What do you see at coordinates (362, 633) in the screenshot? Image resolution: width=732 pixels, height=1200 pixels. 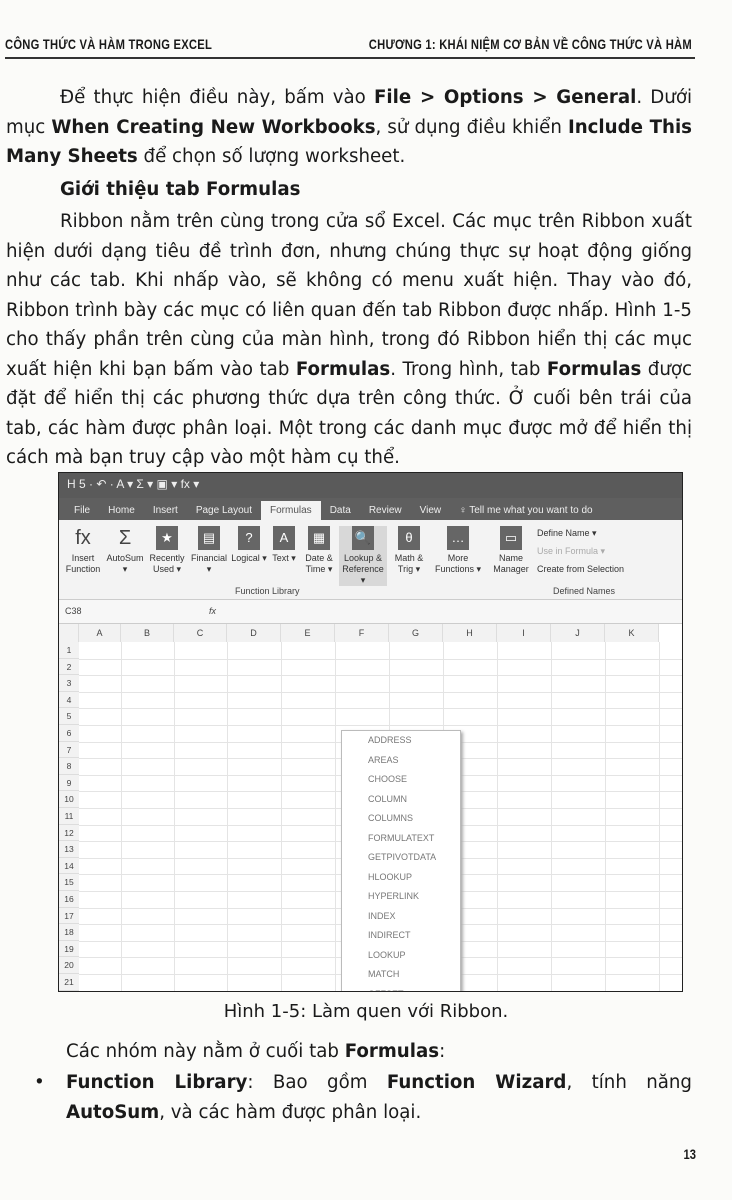 I see `column-header: F` at bounding box center [362, 633].